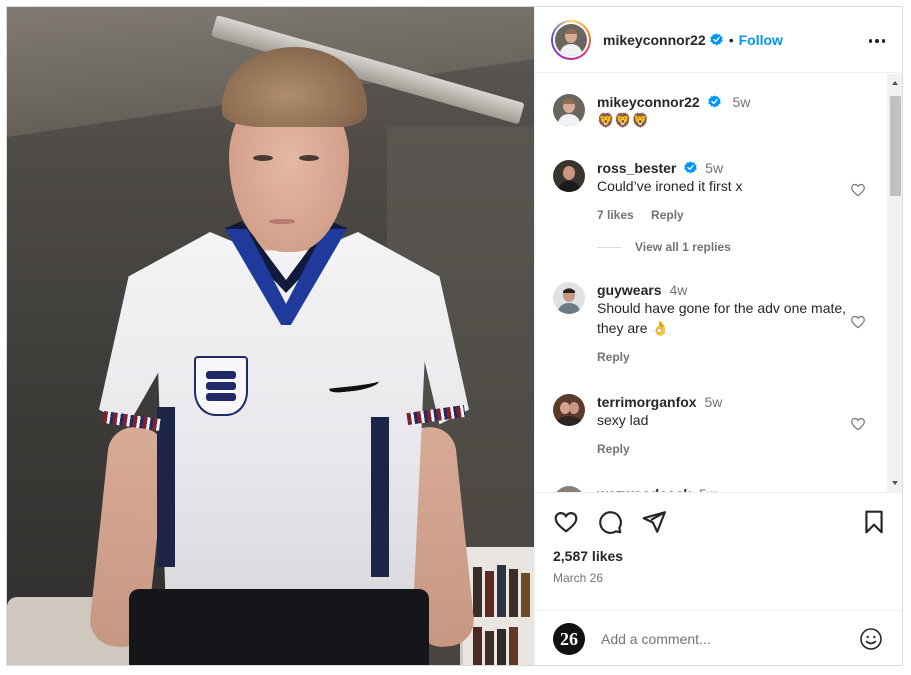 The height and width of the screenshot is (675, 911). I want to click on send-icon, so click(654, 522).